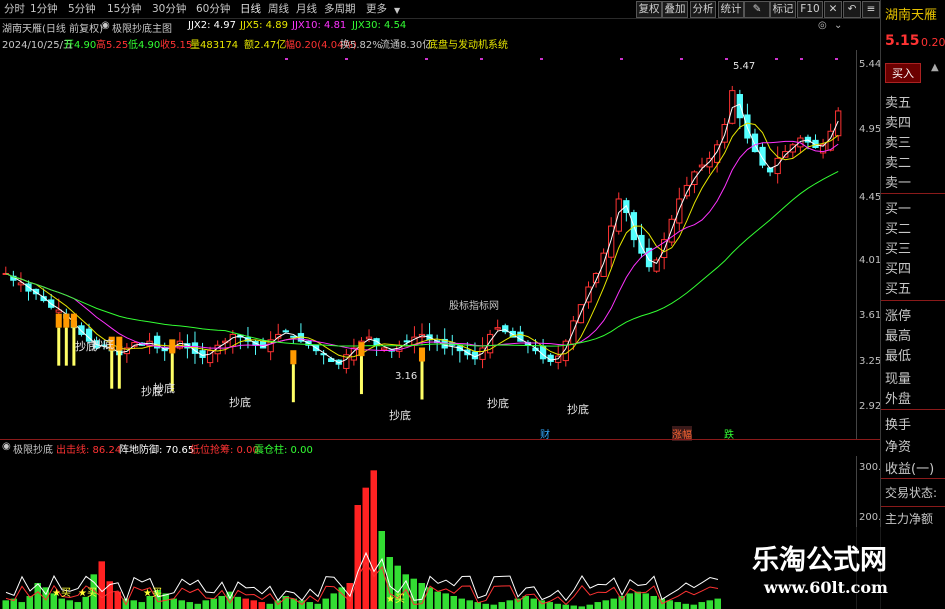  I want to click on analysis-button: 分析, so click(703, 9).